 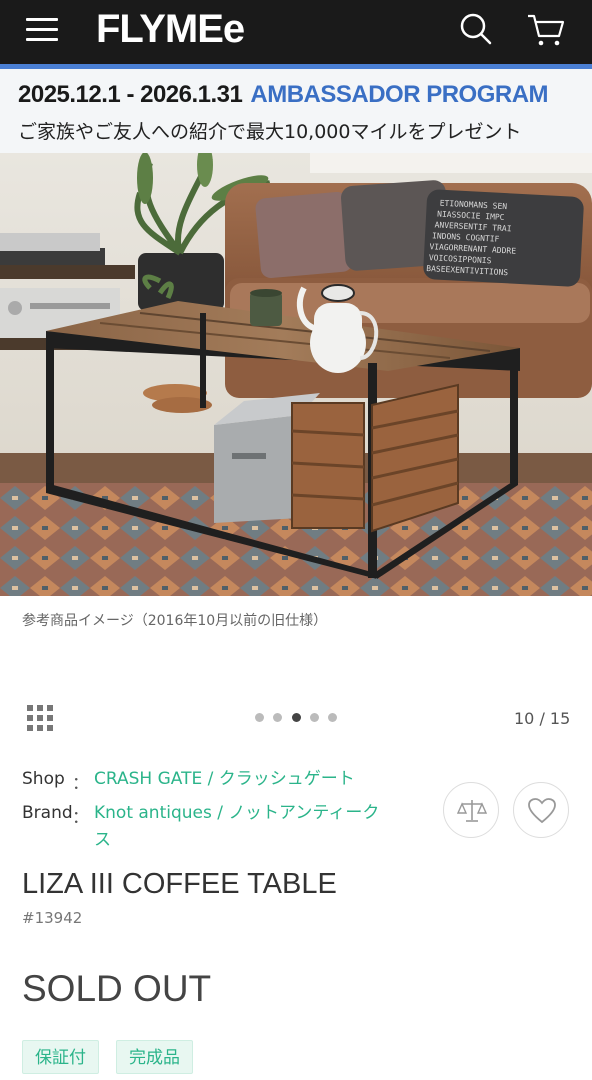 I want to click on banner-dates: 2025.12.1 - 2026.1.31, so click(x=130, y=94).